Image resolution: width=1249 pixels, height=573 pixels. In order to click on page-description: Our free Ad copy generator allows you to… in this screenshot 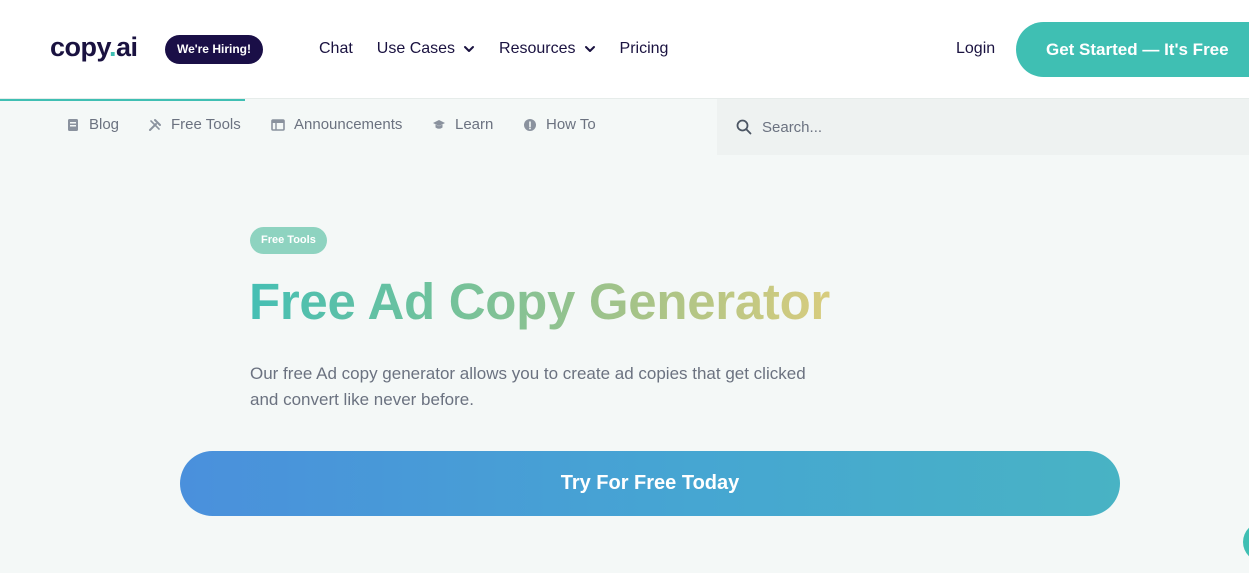, I will do `click(528, 386)`.